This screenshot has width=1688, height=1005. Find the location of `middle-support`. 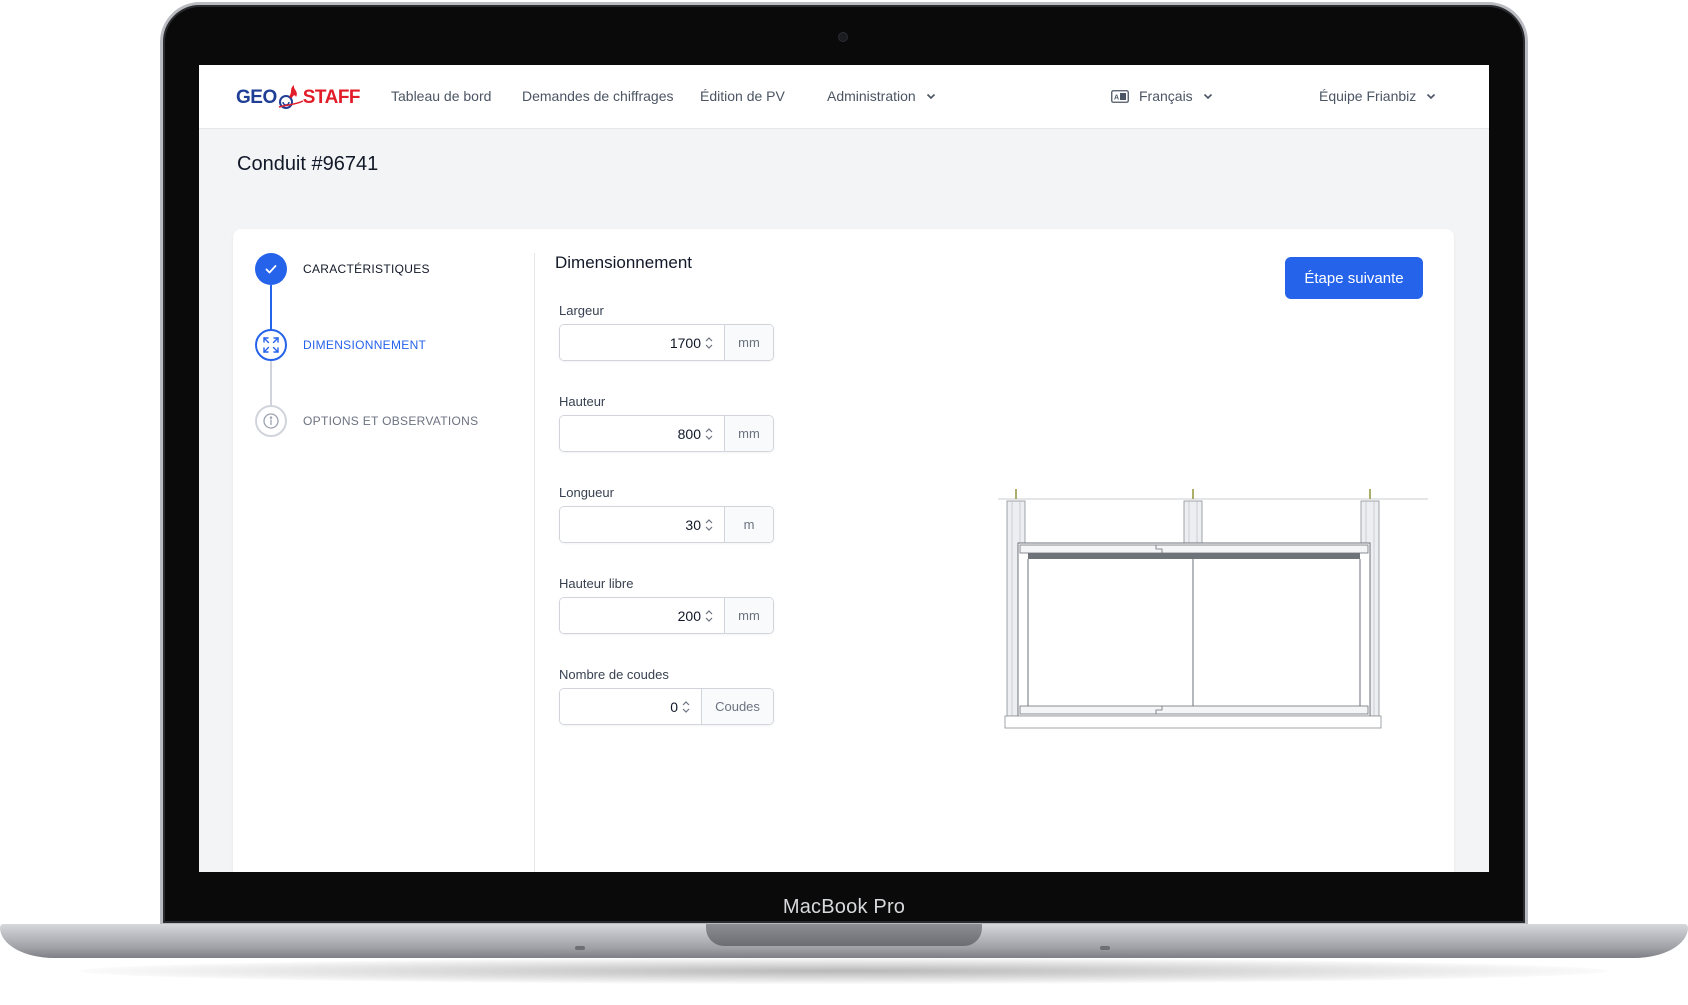

middle-support is located at coordinates (1193, 522).